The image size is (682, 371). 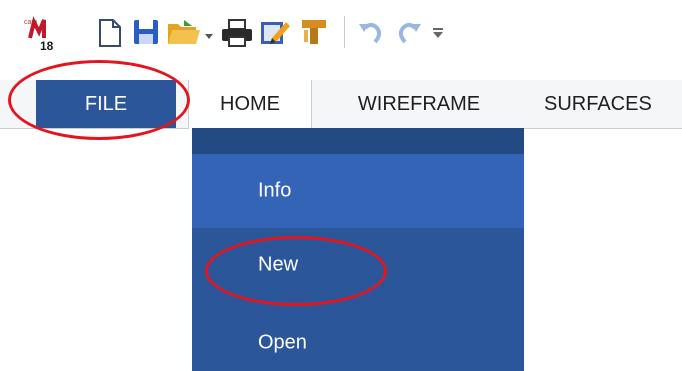 I want to click on tab-file: FILE, so click(x=106, y=104).